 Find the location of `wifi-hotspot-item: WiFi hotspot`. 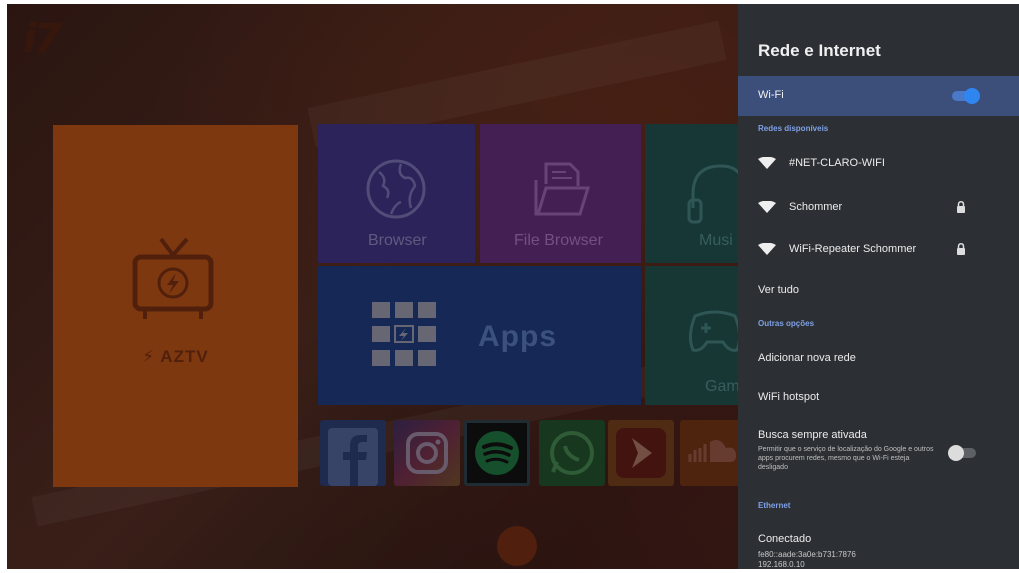

wifi-hotspot-item: WiFi hotspot is located at coordinates (788, 397).